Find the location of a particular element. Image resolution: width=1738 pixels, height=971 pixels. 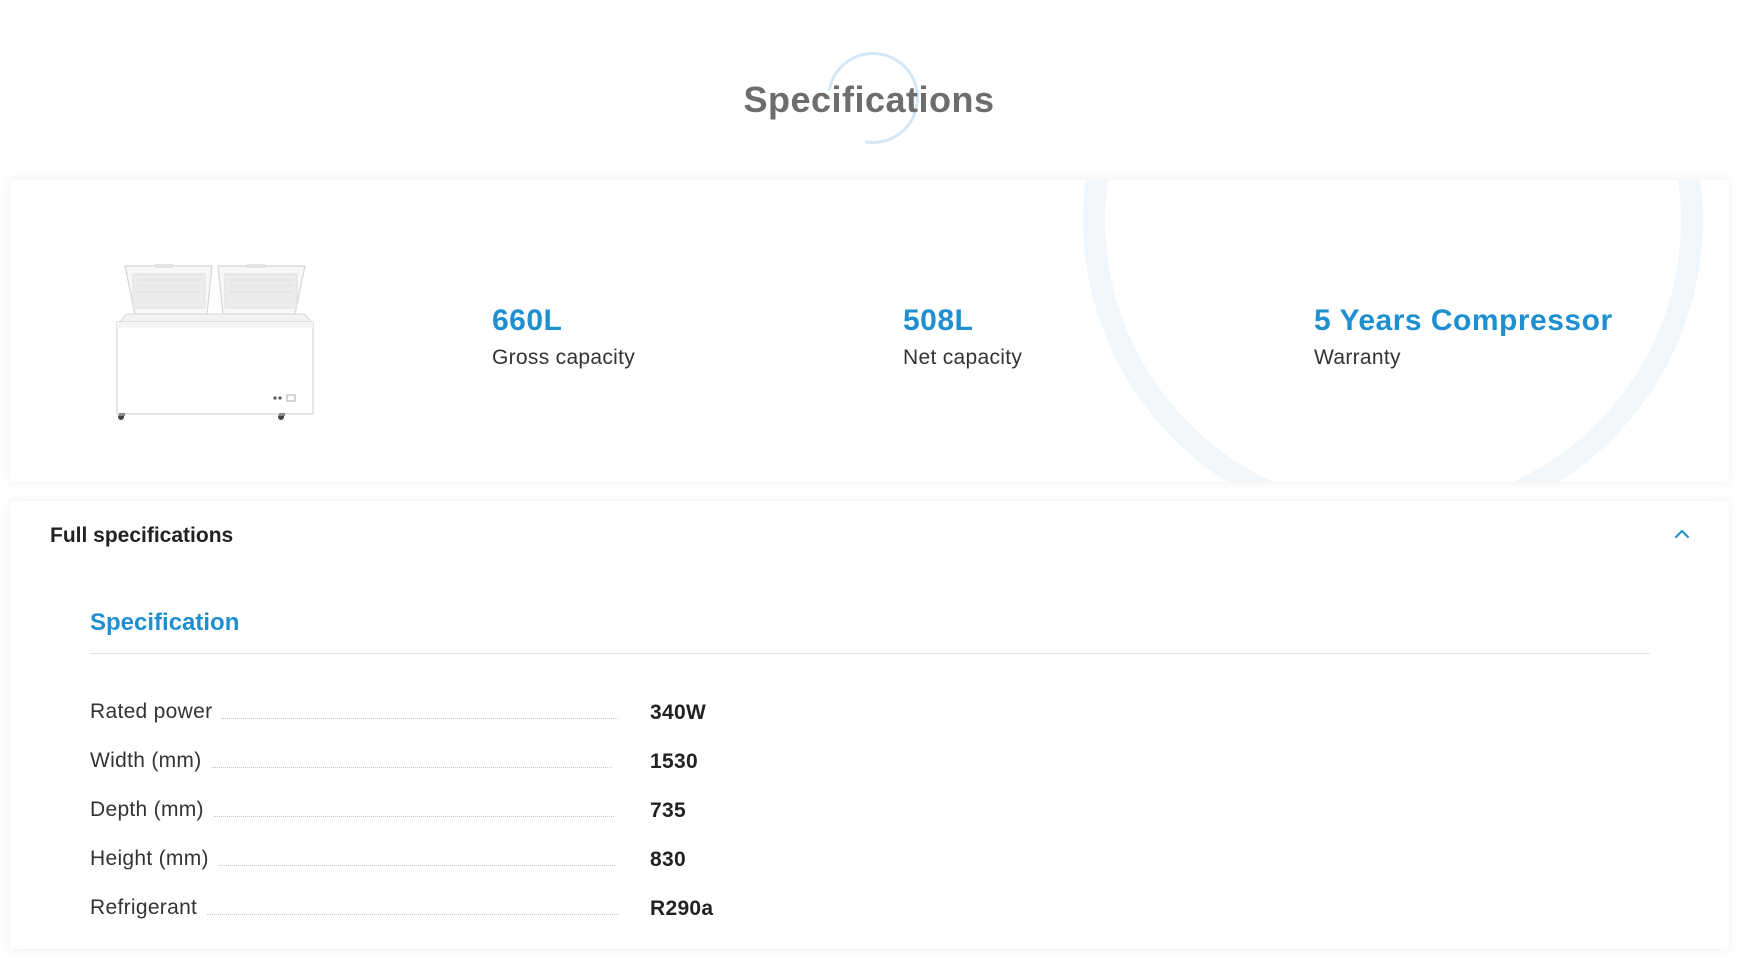

stat-label: Net capacity is located at coordinates (963, 357).